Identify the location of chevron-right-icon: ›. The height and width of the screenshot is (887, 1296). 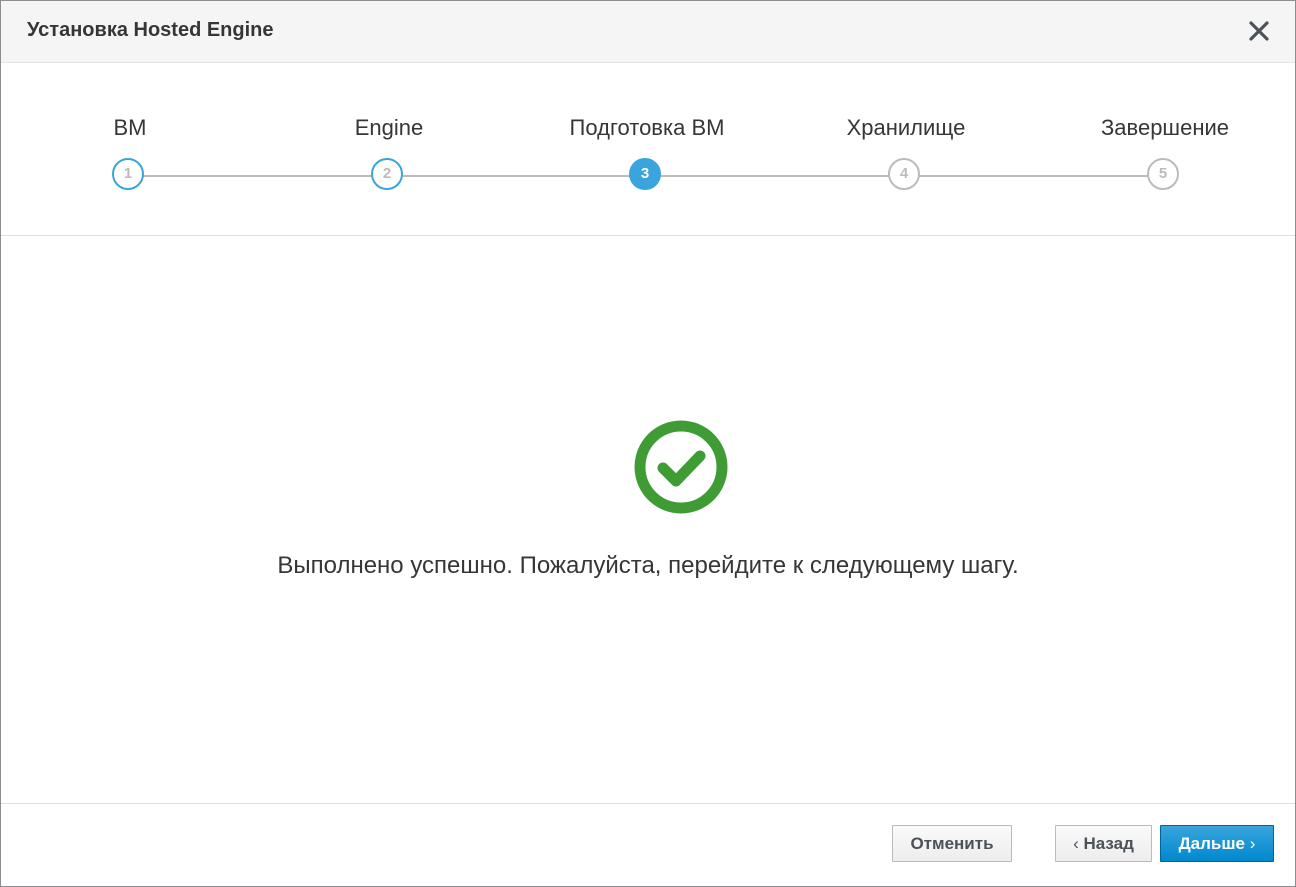
(1252, 843).